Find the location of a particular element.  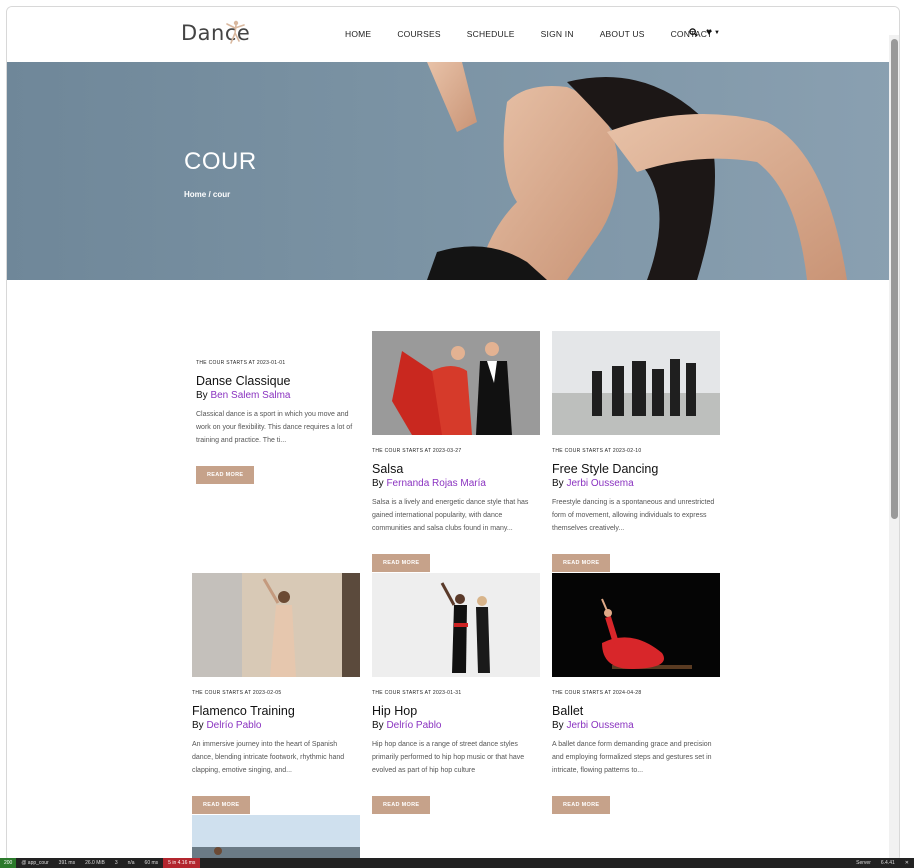

heart-icon: ♥ is located at coordinates (709, 32).